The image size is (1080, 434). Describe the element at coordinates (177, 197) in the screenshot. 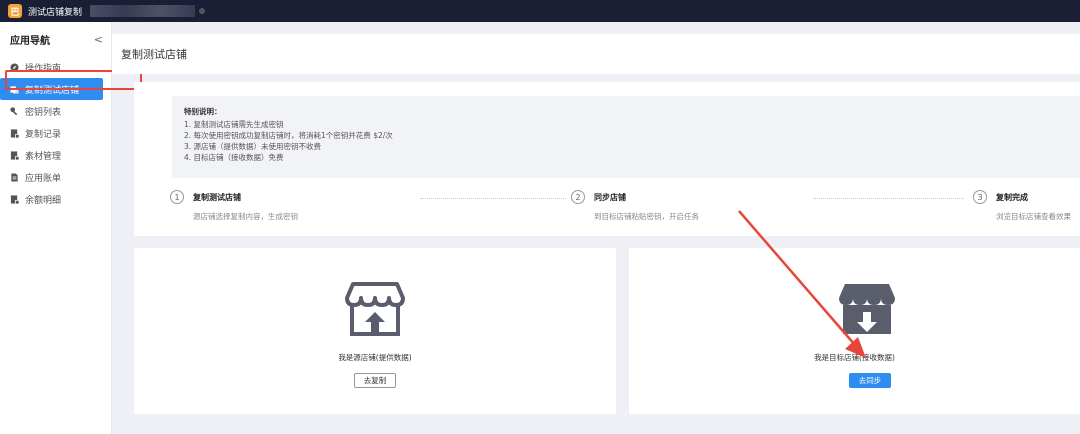

I see `step-number: 1` at that location.